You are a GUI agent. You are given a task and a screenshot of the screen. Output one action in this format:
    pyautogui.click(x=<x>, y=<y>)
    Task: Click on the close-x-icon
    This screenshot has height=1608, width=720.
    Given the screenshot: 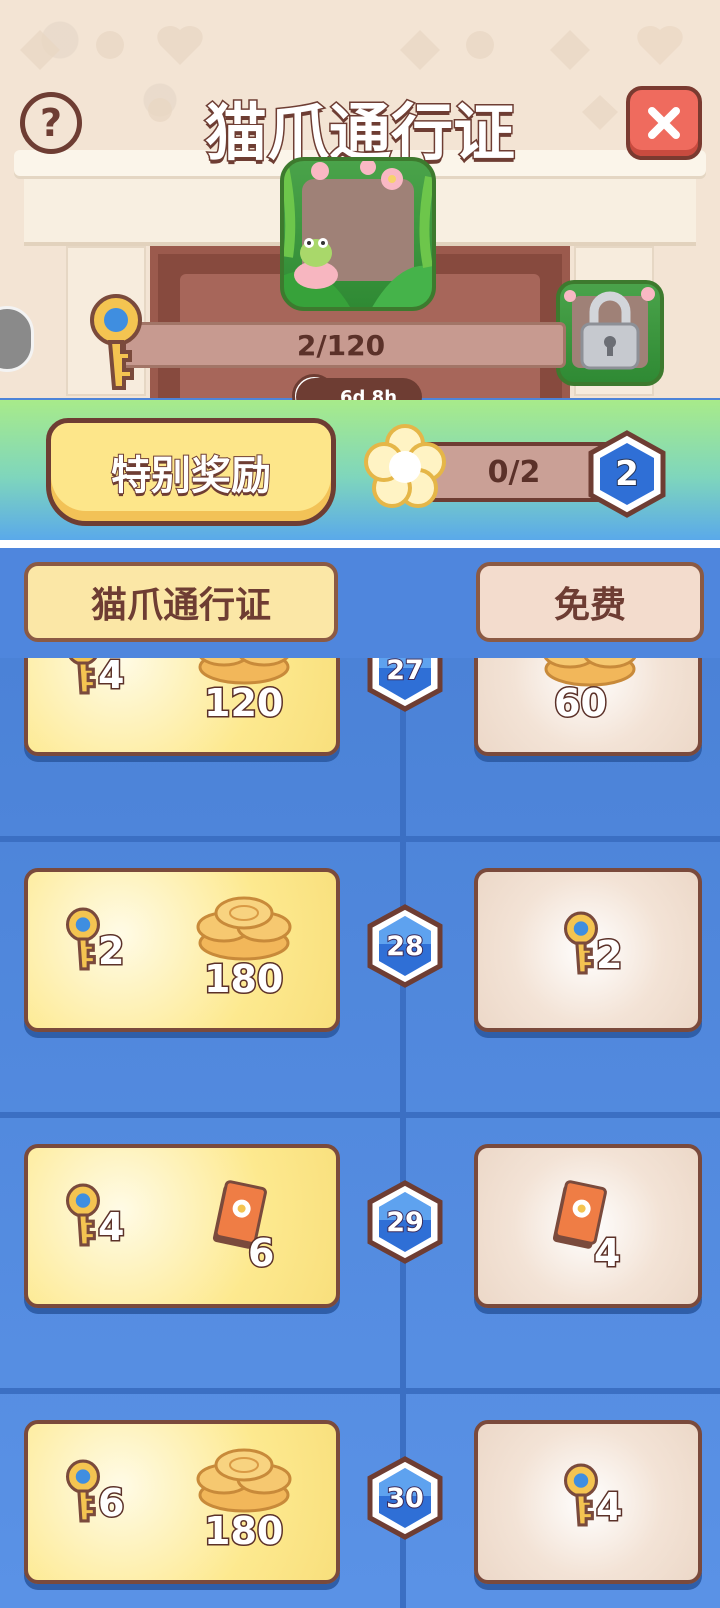 What is the action you would take?
    pyautogui.click(x=664, y=123)
    